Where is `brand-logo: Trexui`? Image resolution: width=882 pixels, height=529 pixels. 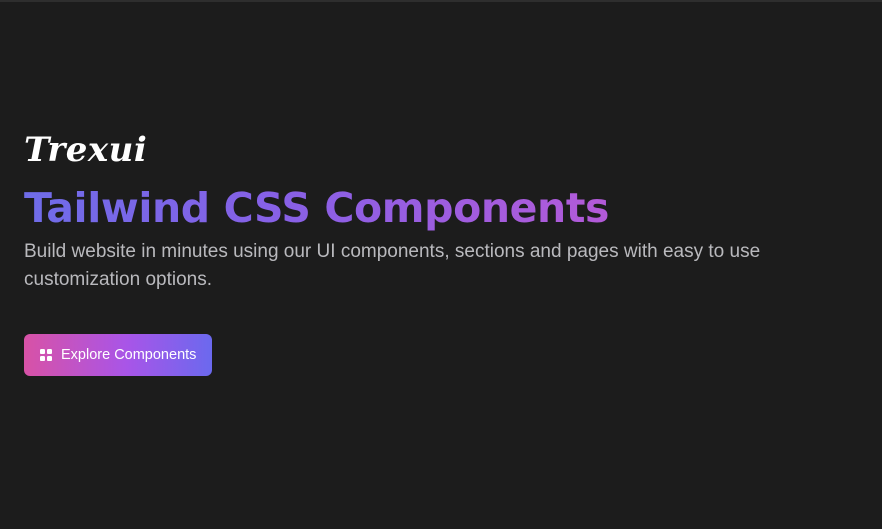
brand-logo: Trexui is located at coordinates (446, 150).